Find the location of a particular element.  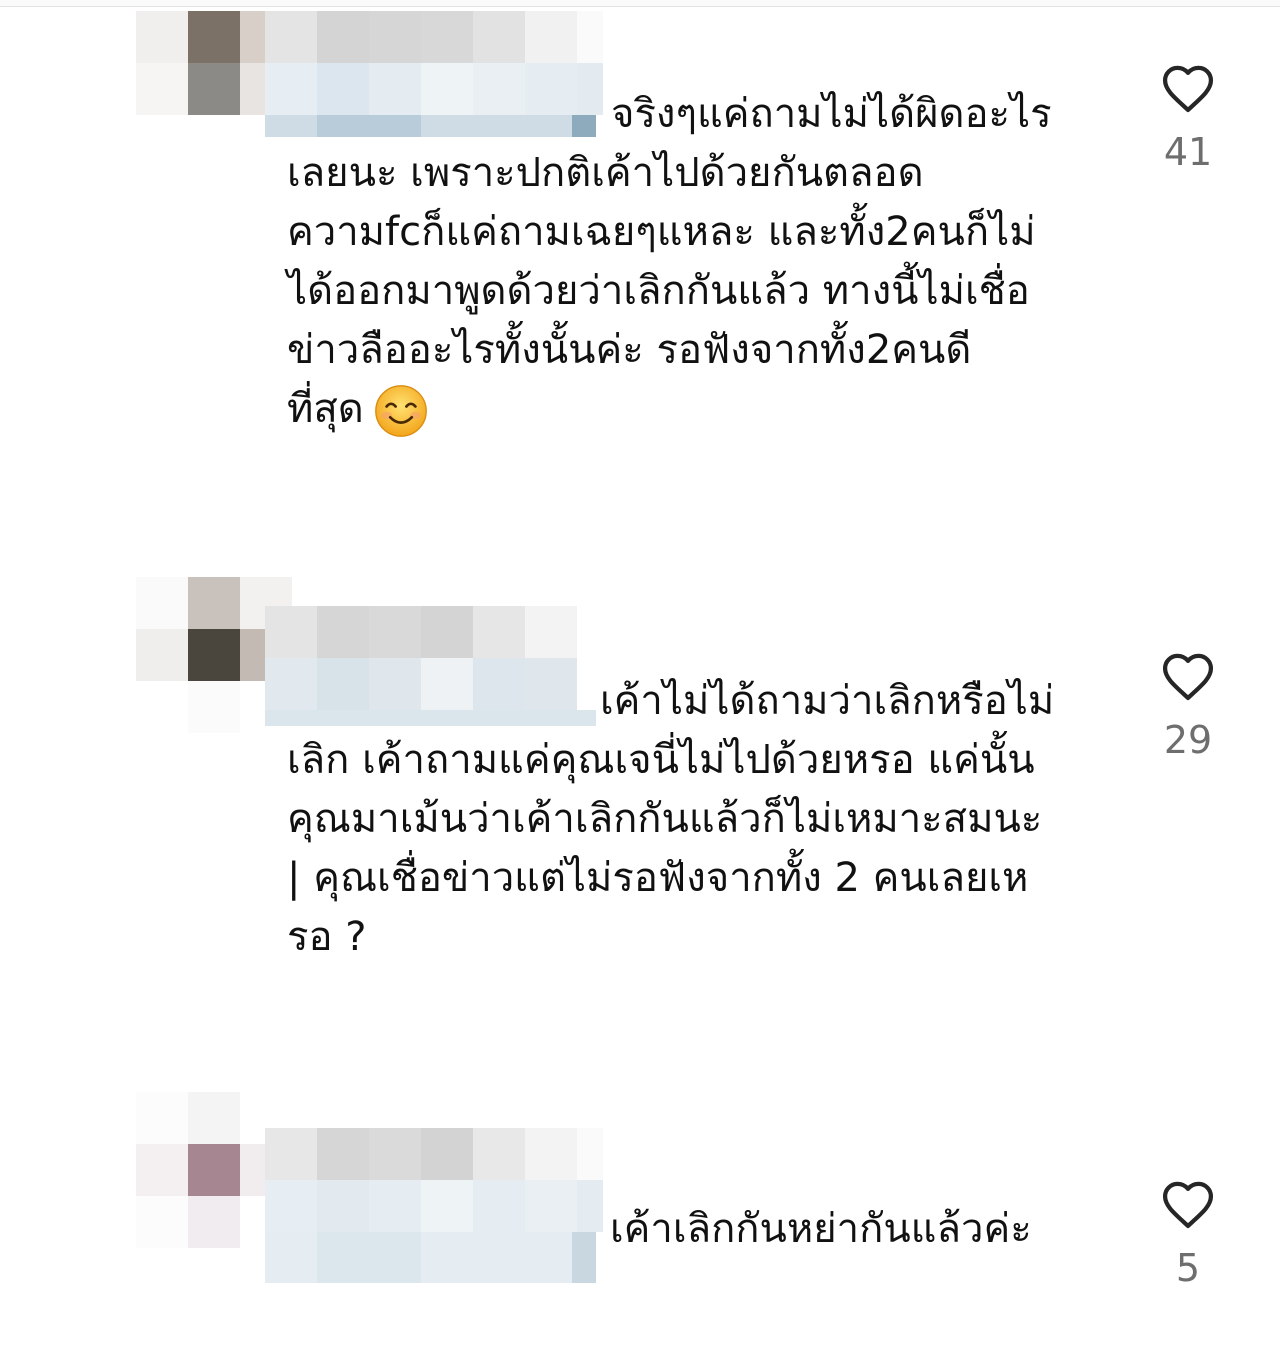

comment-line: เค้าไม่ได้ถามว่าเลิกหรือไม่ is located at coordinates (827, 701).